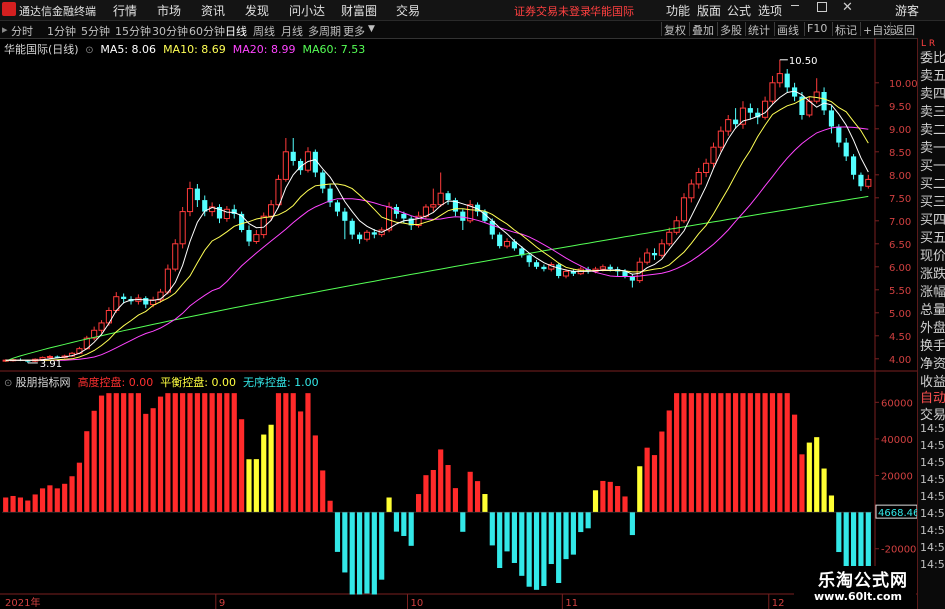 The image size is (945, 609). Describe the element at coordinates (900, 176) in the screenshot. I see `price-tick-label: 8.00` at that location.